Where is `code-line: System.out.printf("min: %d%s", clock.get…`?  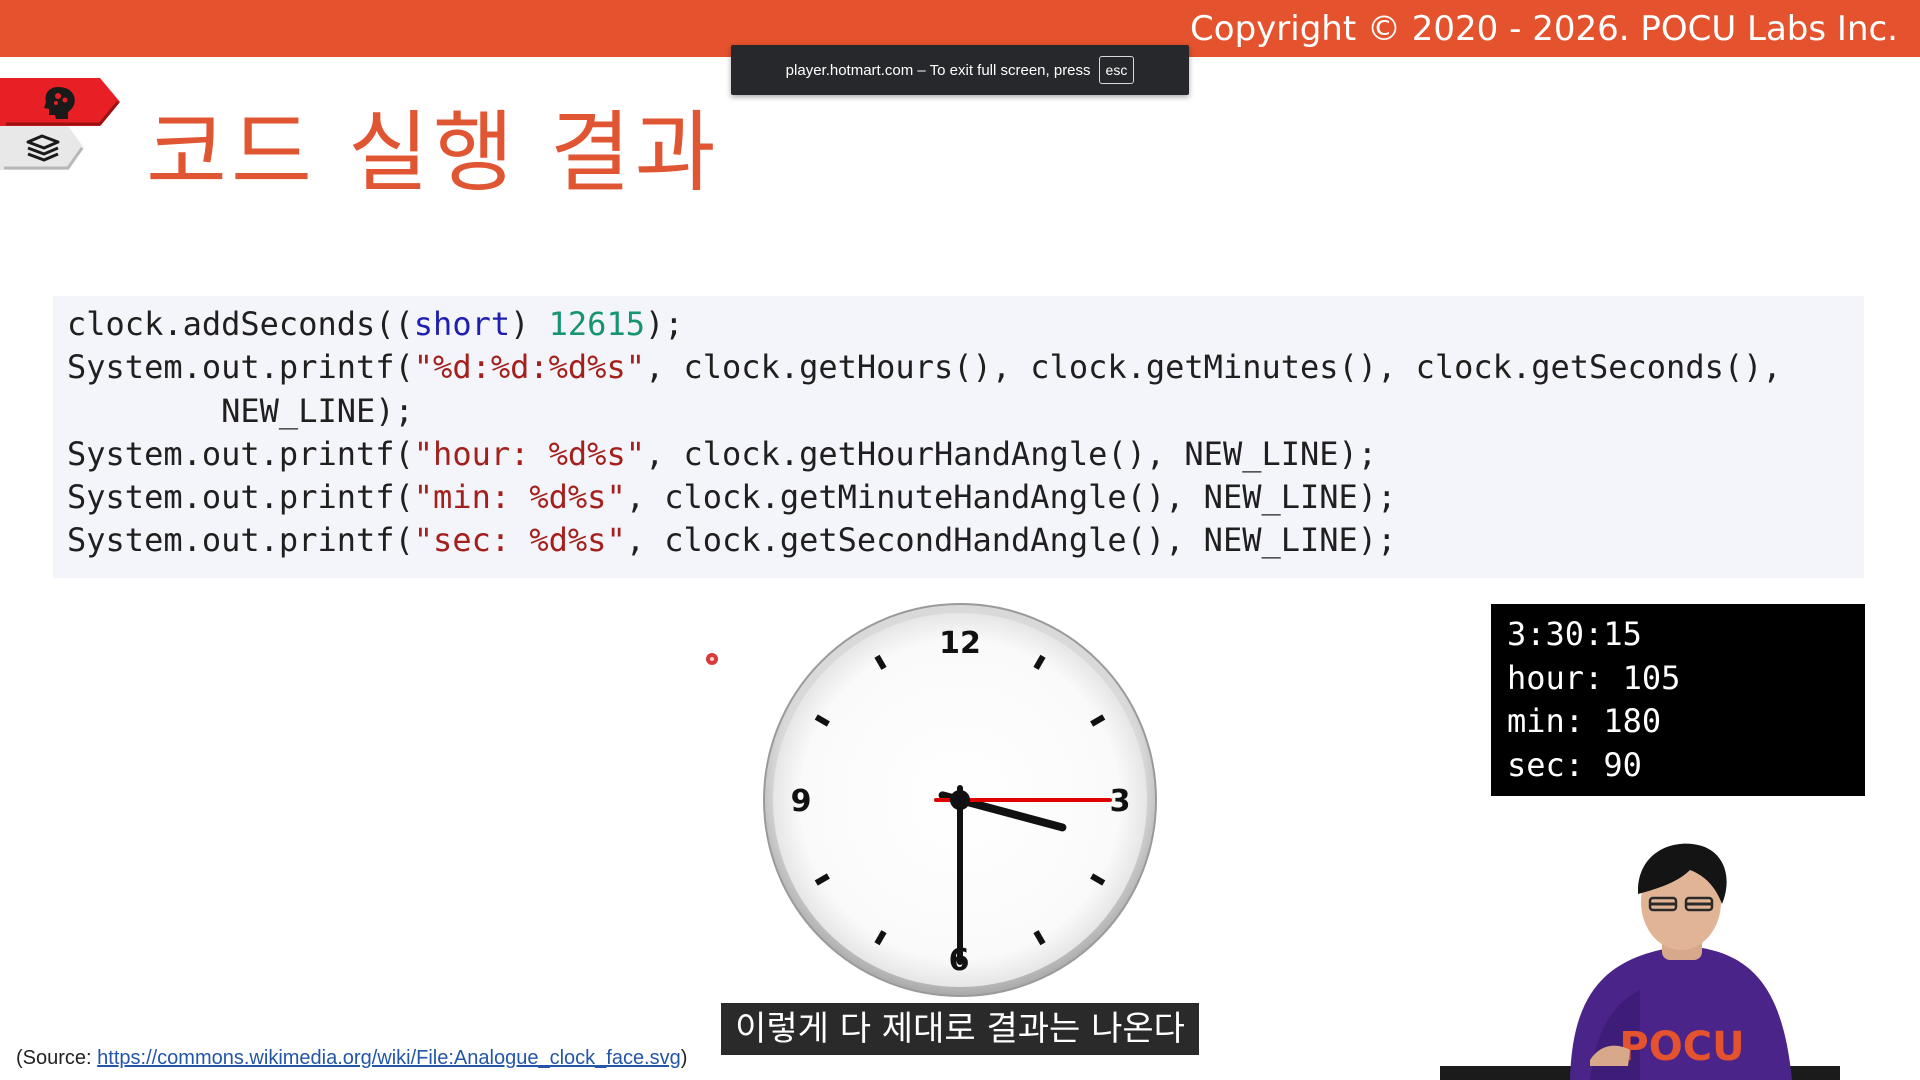 code-line: System.out.printf("min: %d%s", clock.get… is located at coordinates (731, 497).